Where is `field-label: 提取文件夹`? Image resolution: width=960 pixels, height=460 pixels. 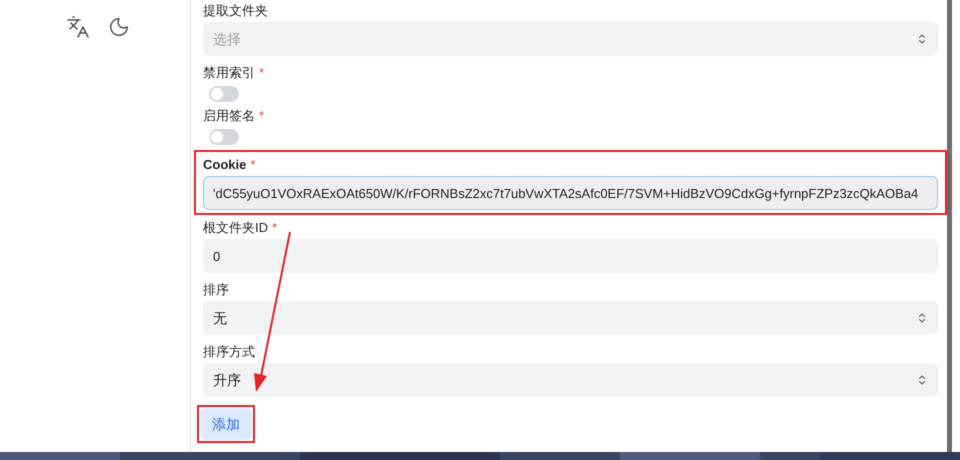
field-label: 提取文件夹 is located at coordinates (235, 11).